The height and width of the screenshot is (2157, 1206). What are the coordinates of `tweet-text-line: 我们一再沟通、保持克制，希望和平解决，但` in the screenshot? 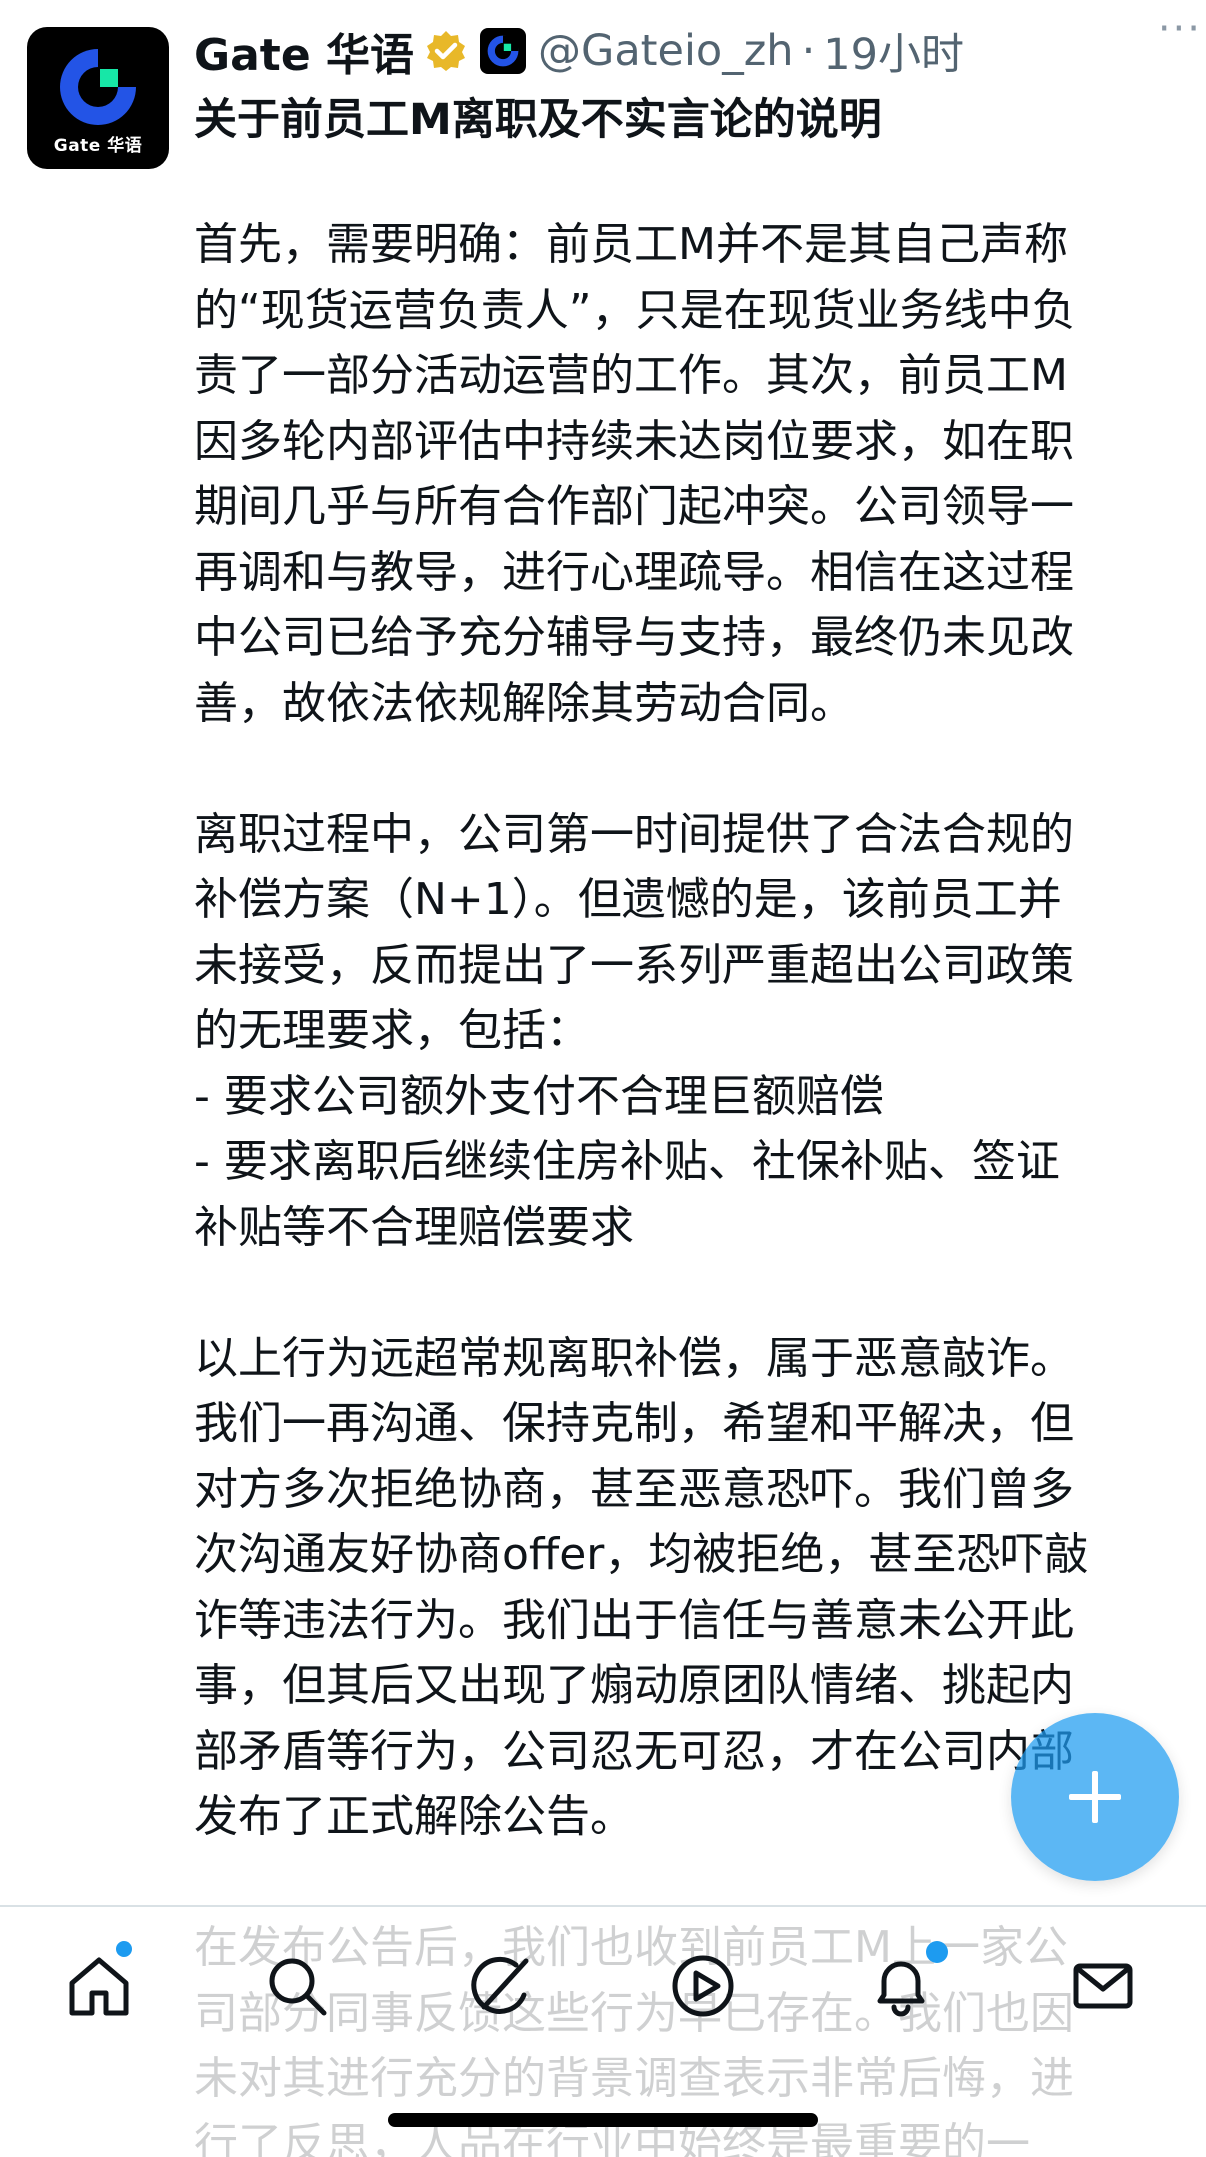 It's located at (634, 1423).